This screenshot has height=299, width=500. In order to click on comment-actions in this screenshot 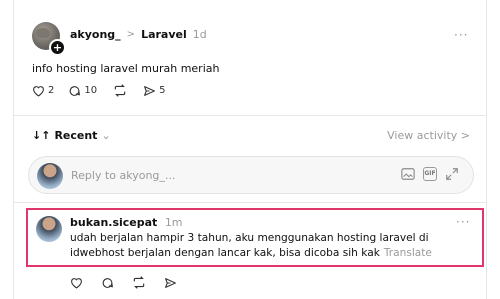, I will do `click(123, 282)`.